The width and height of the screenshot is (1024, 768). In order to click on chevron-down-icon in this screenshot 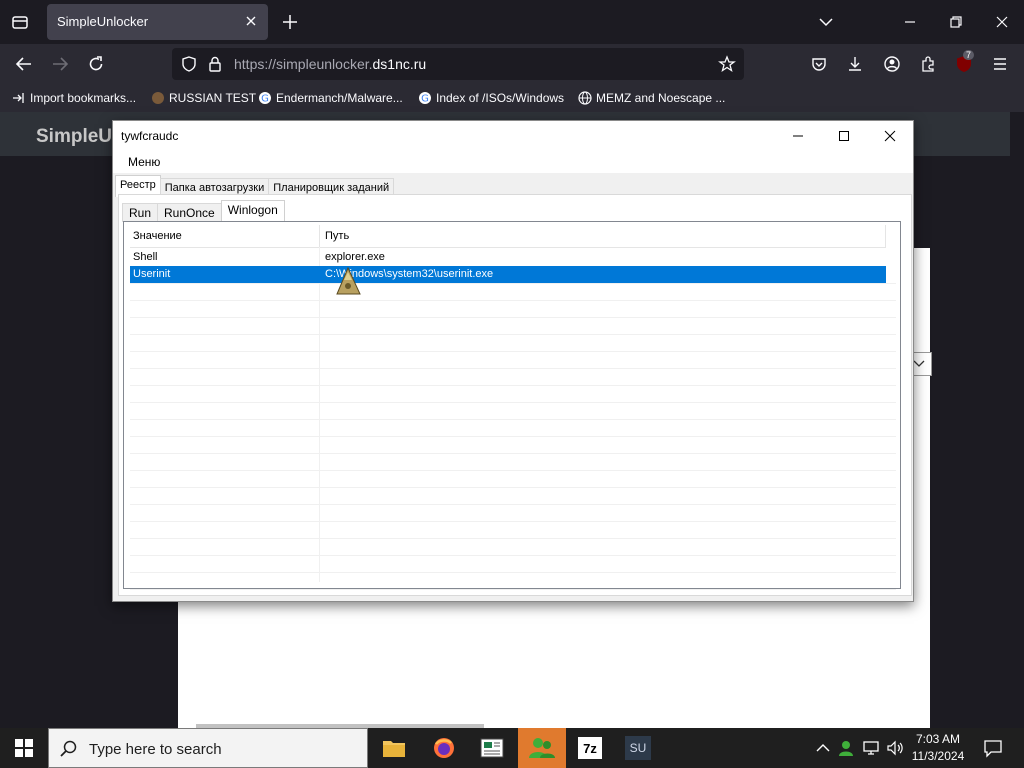, I will do `click(826, 22)`.